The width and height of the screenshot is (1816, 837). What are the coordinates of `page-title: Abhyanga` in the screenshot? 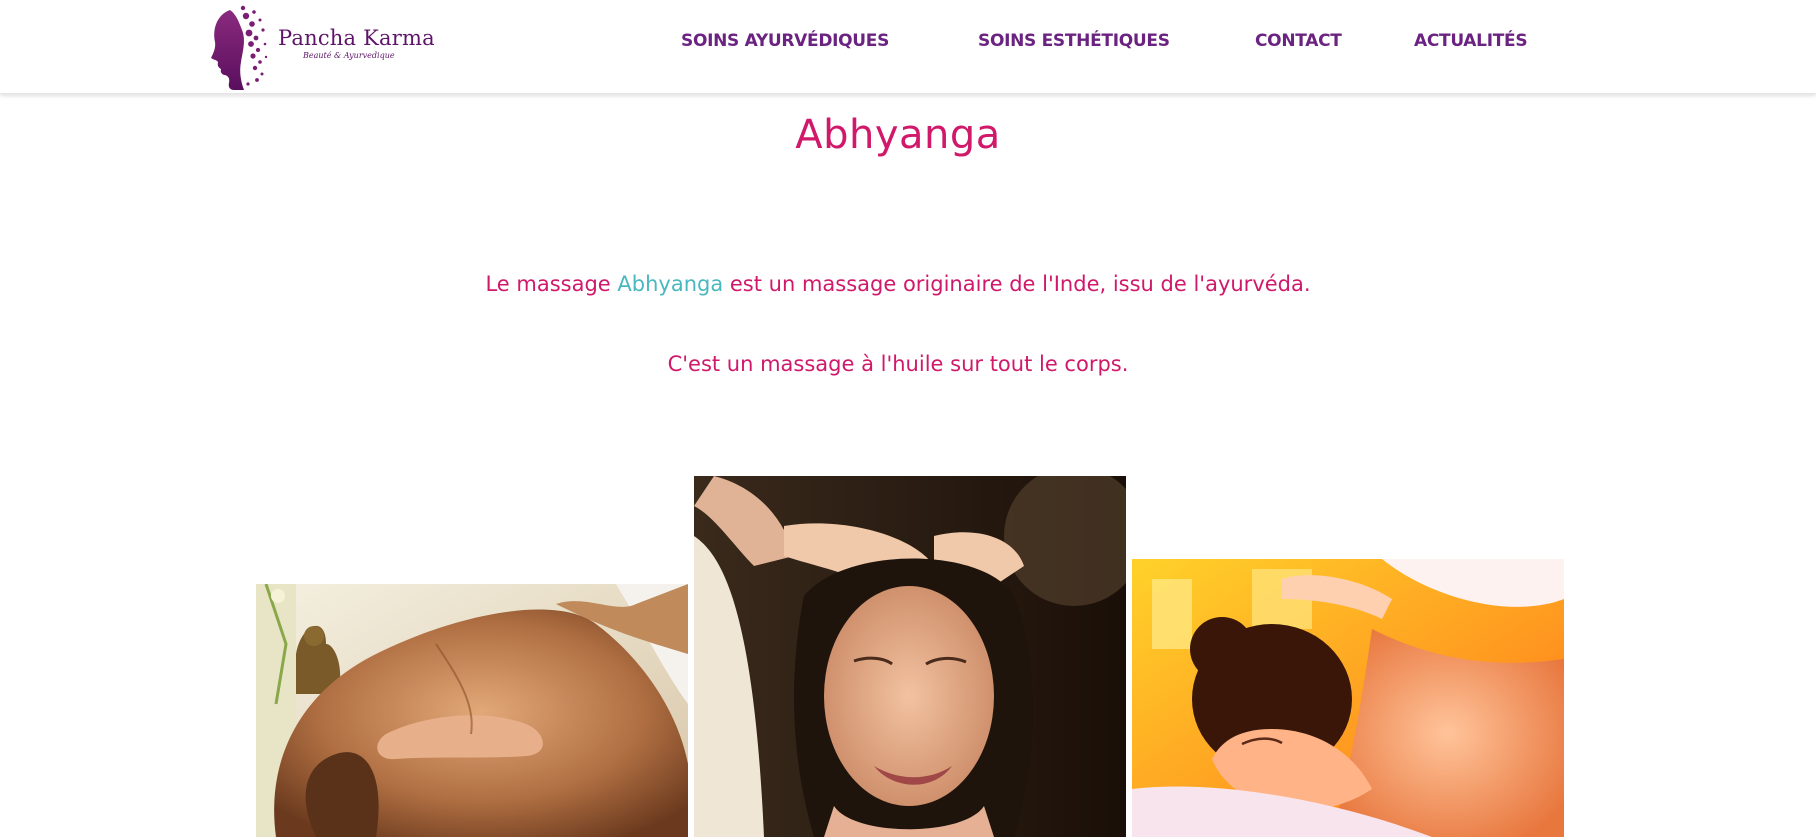 It's located at (898, 135).